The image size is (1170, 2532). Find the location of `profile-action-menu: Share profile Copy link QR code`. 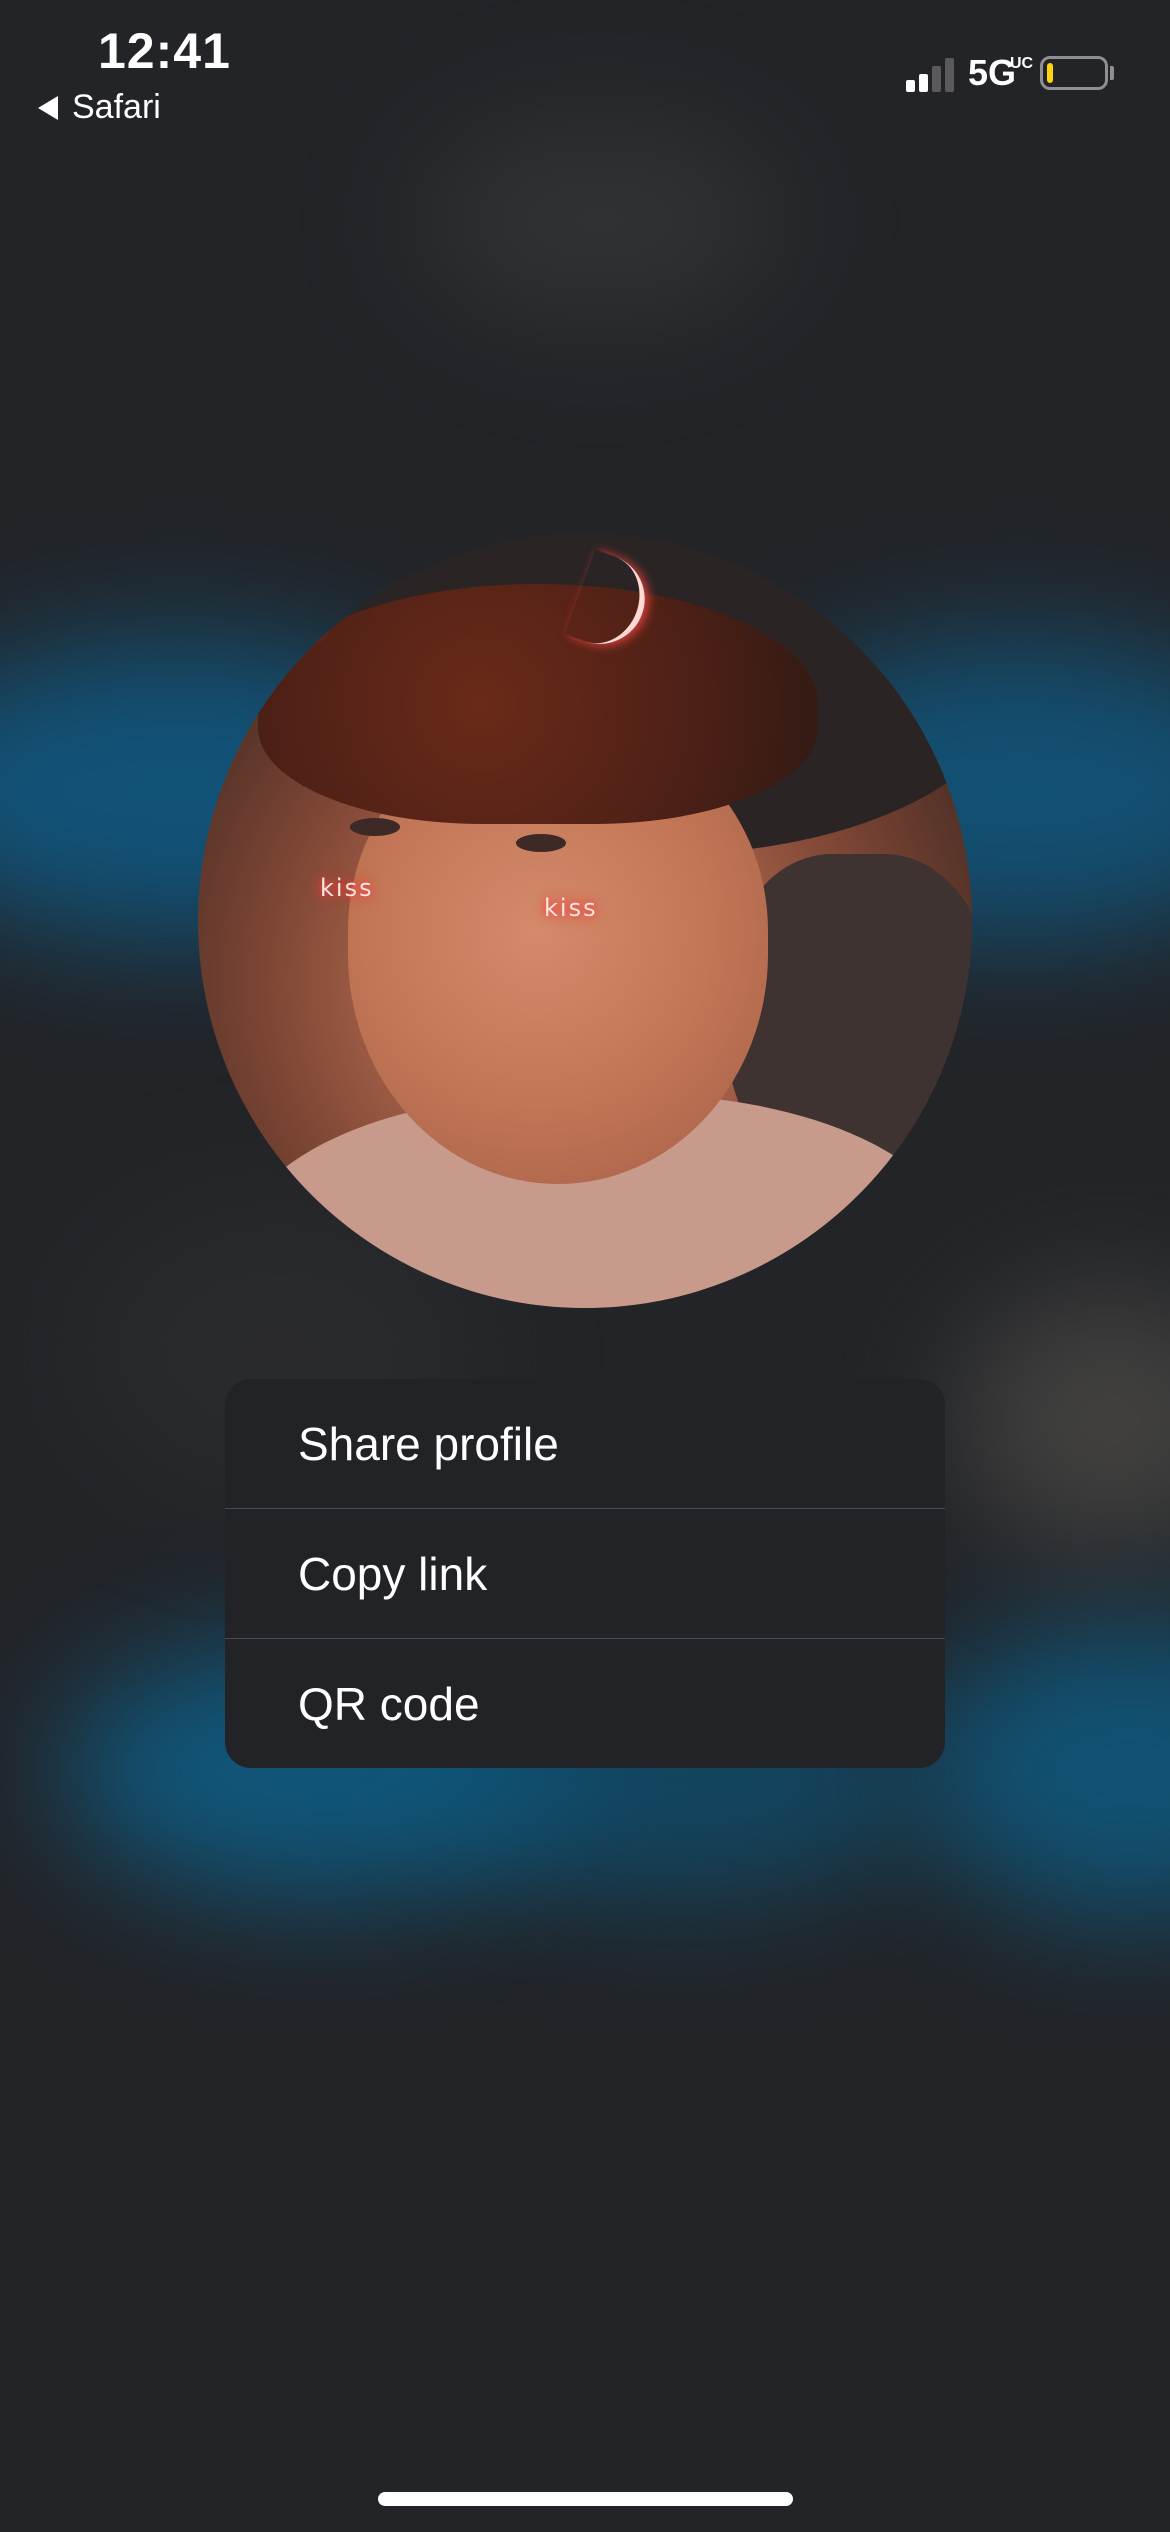

profile-action-menu: Share profile Copy link QR code is located at coordinates (585, 1573).